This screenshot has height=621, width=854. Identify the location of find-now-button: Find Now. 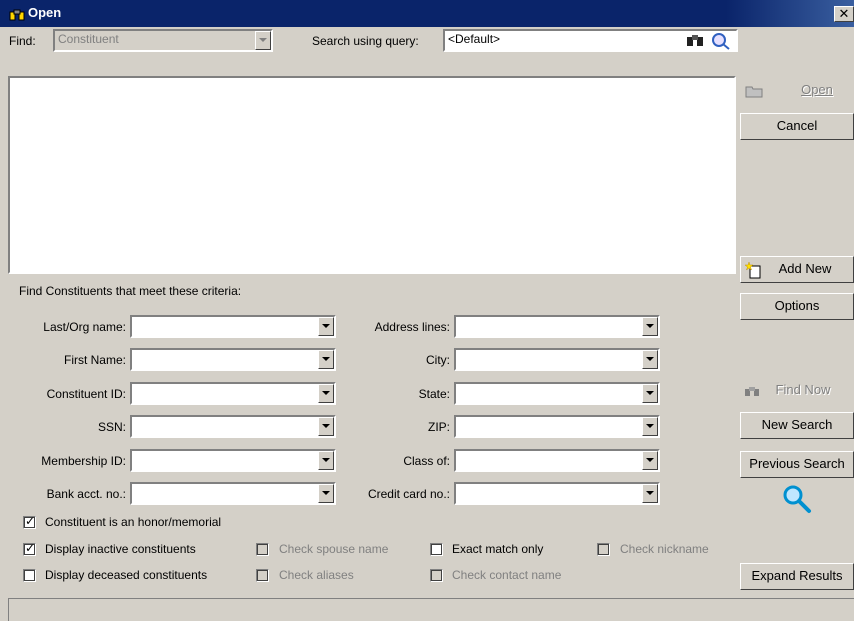
(797, 390).